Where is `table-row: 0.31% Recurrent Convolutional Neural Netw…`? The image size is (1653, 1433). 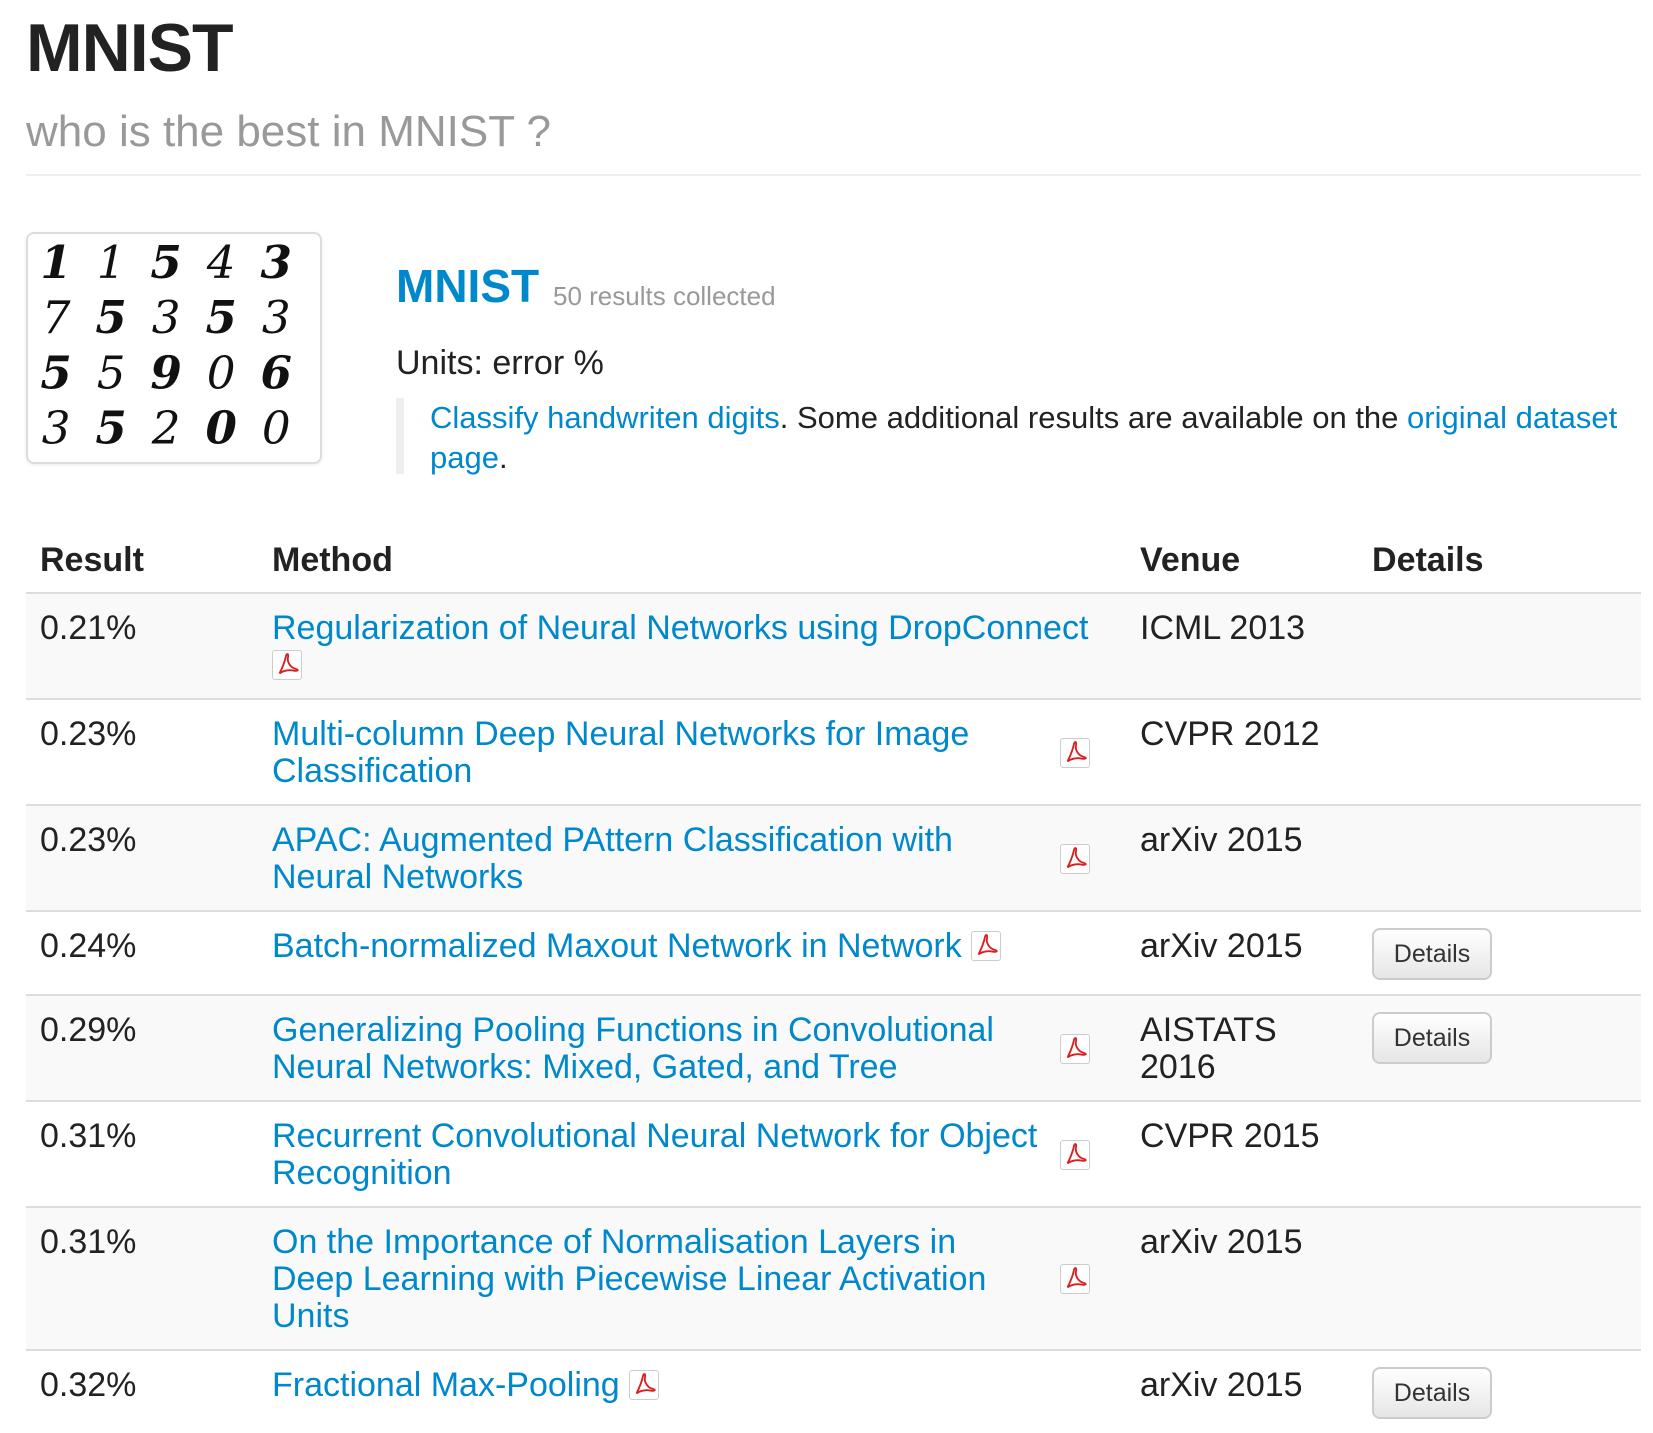 table-row: 0.31% Recurrent Convolutional Neural Netw… is located at coordinates (833, 1153).